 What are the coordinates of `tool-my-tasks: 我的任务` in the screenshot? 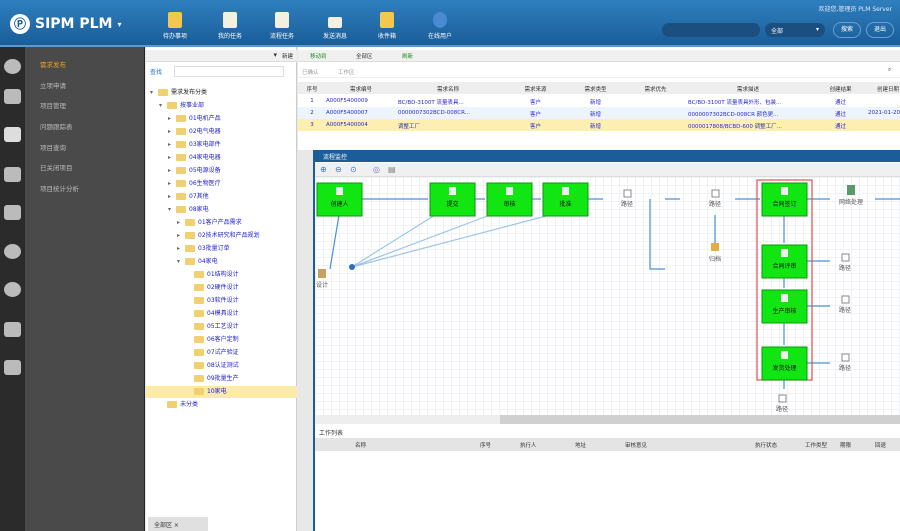 It's located at (230, 26).